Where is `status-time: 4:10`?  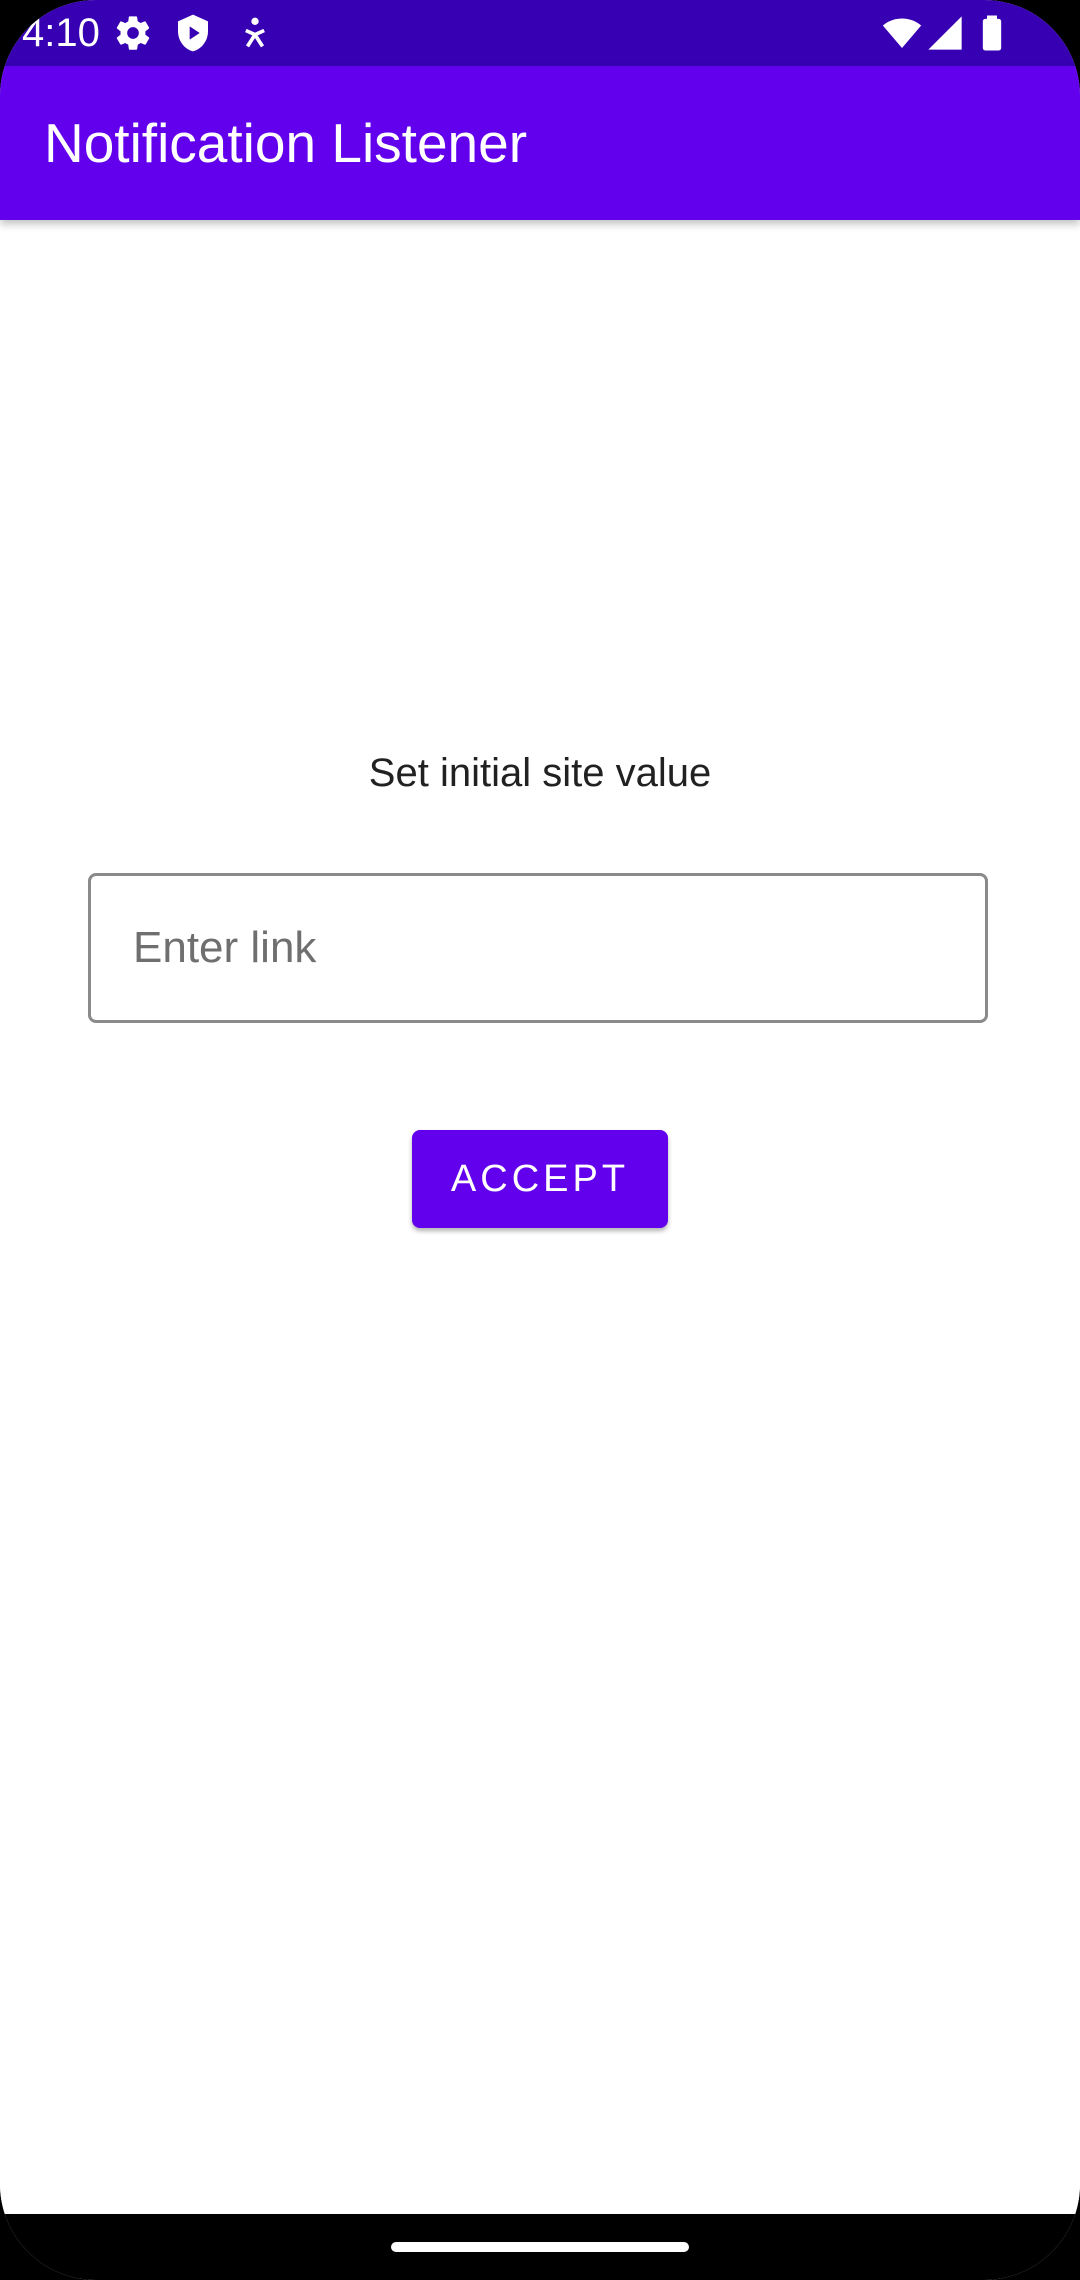 status-time: 4:10 is located at coordinates (61, 33).